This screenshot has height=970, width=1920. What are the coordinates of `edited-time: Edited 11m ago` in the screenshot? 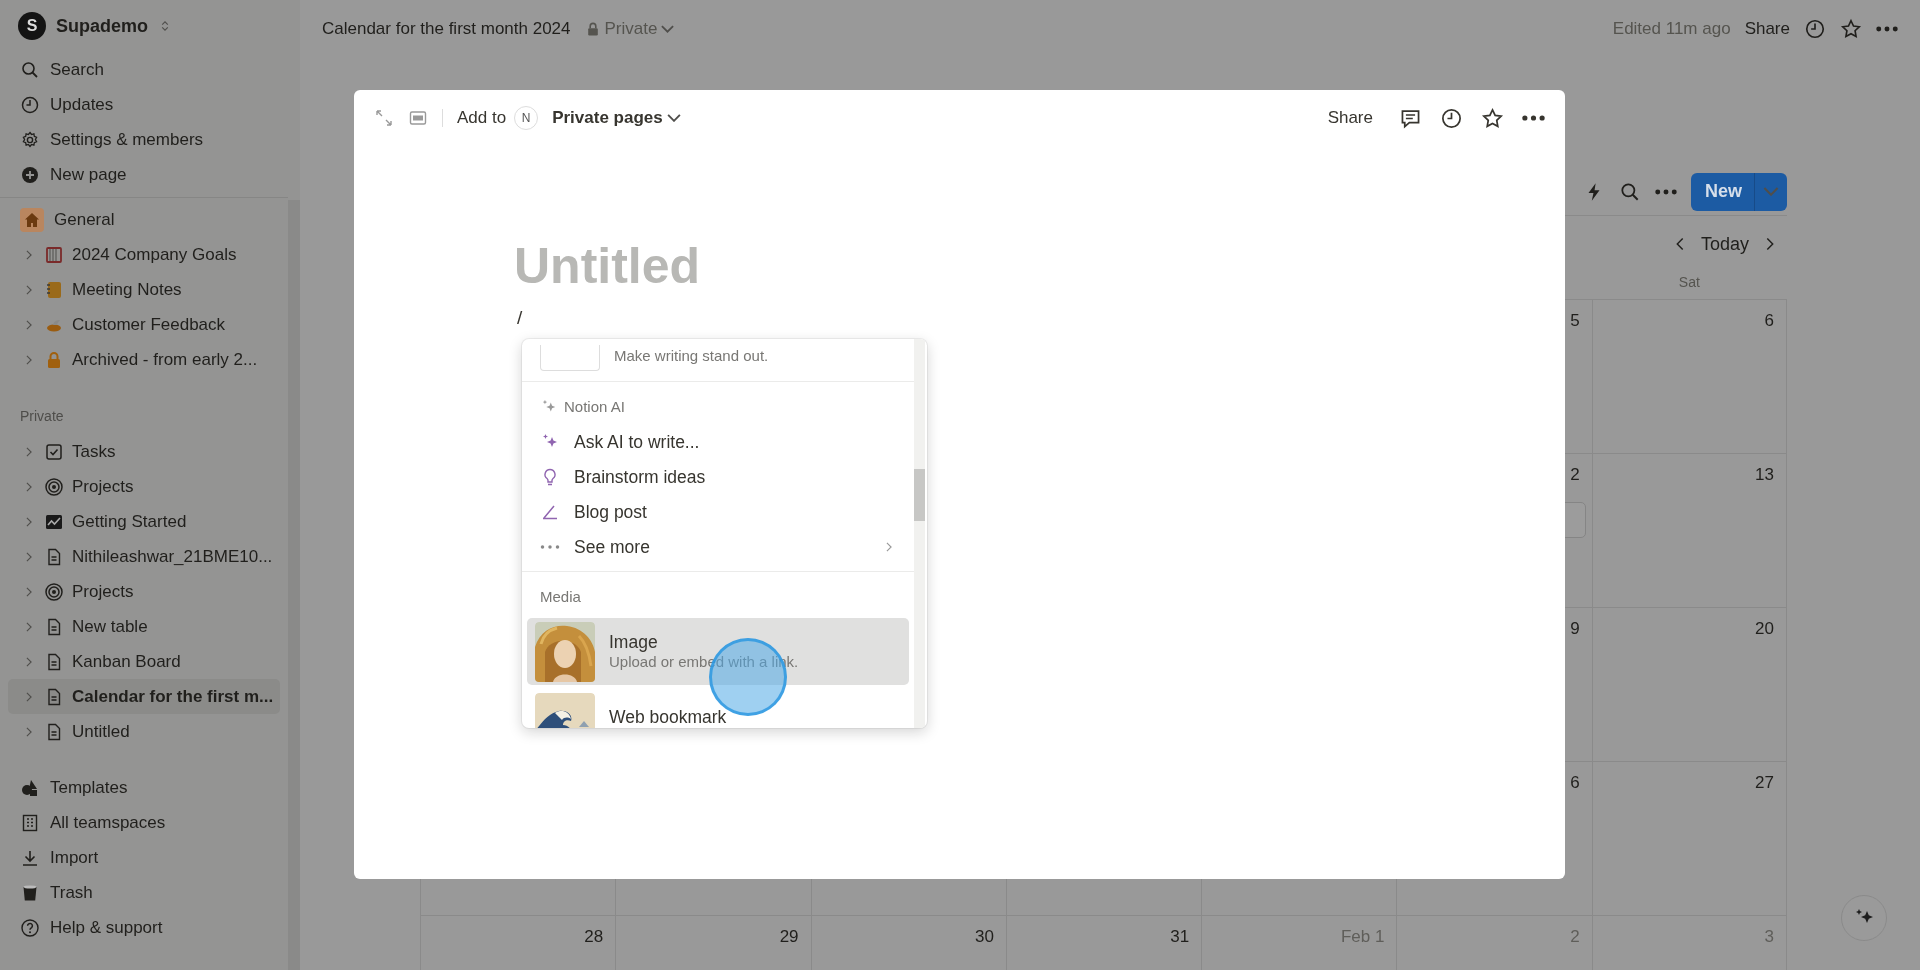 It's located at (1671, 29).